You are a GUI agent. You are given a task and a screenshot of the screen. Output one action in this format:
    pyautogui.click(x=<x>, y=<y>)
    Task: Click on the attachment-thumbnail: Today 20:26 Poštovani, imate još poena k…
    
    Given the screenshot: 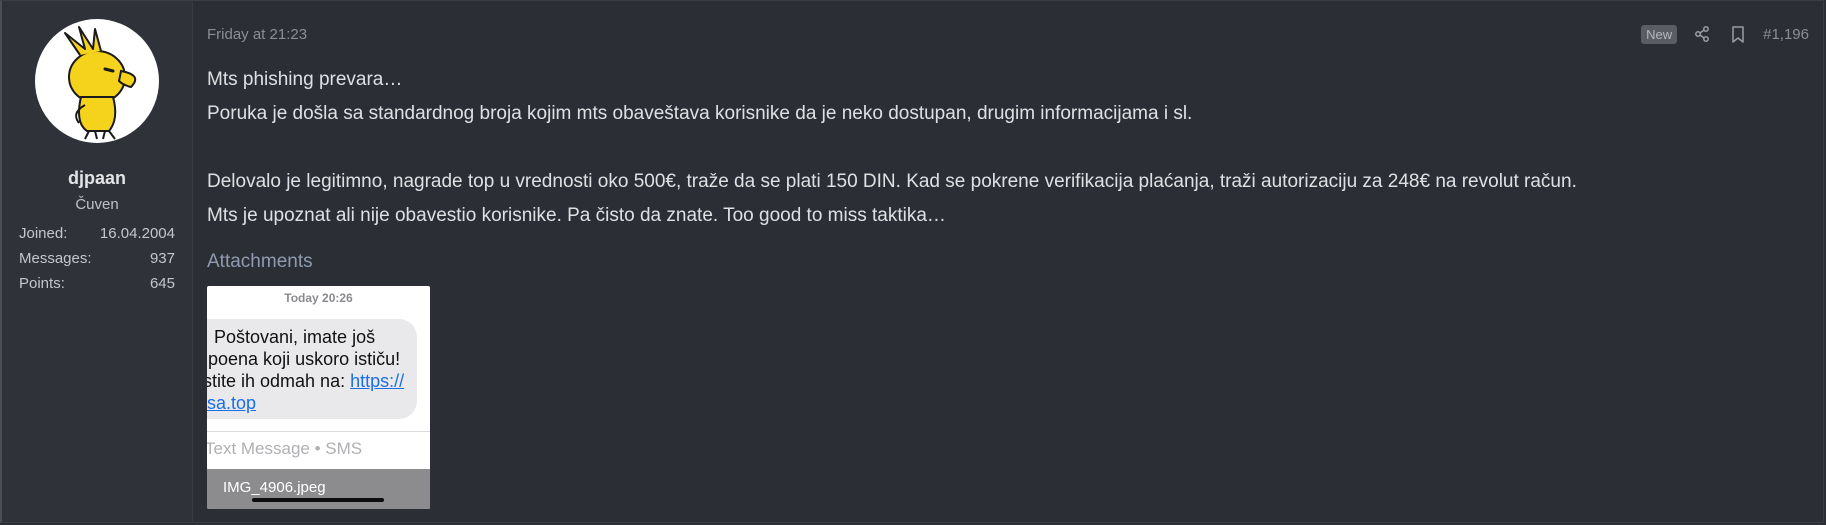 What is the action you would take?
    pyautogui.click(x=318, y=397)
    